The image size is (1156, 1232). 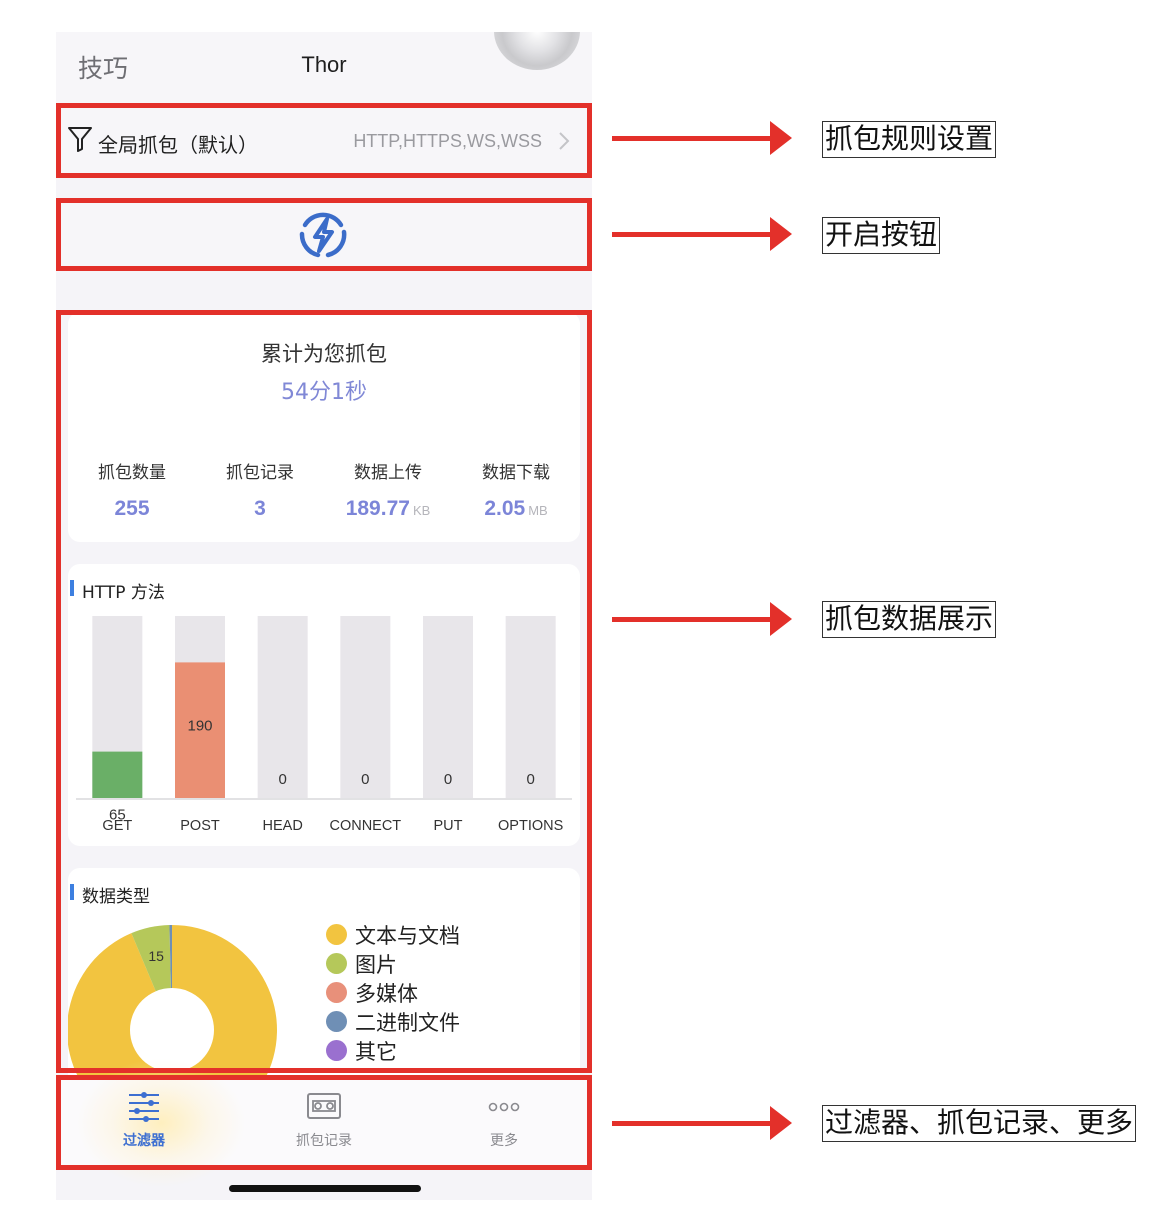 I want to click on top-bar: 技巧 Thor, so click(x=324, y=68).